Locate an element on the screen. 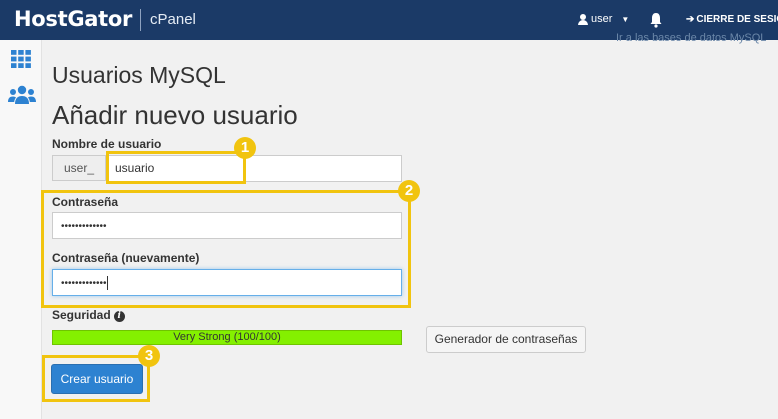  info-icon: i is located at coordinates (119, 316).